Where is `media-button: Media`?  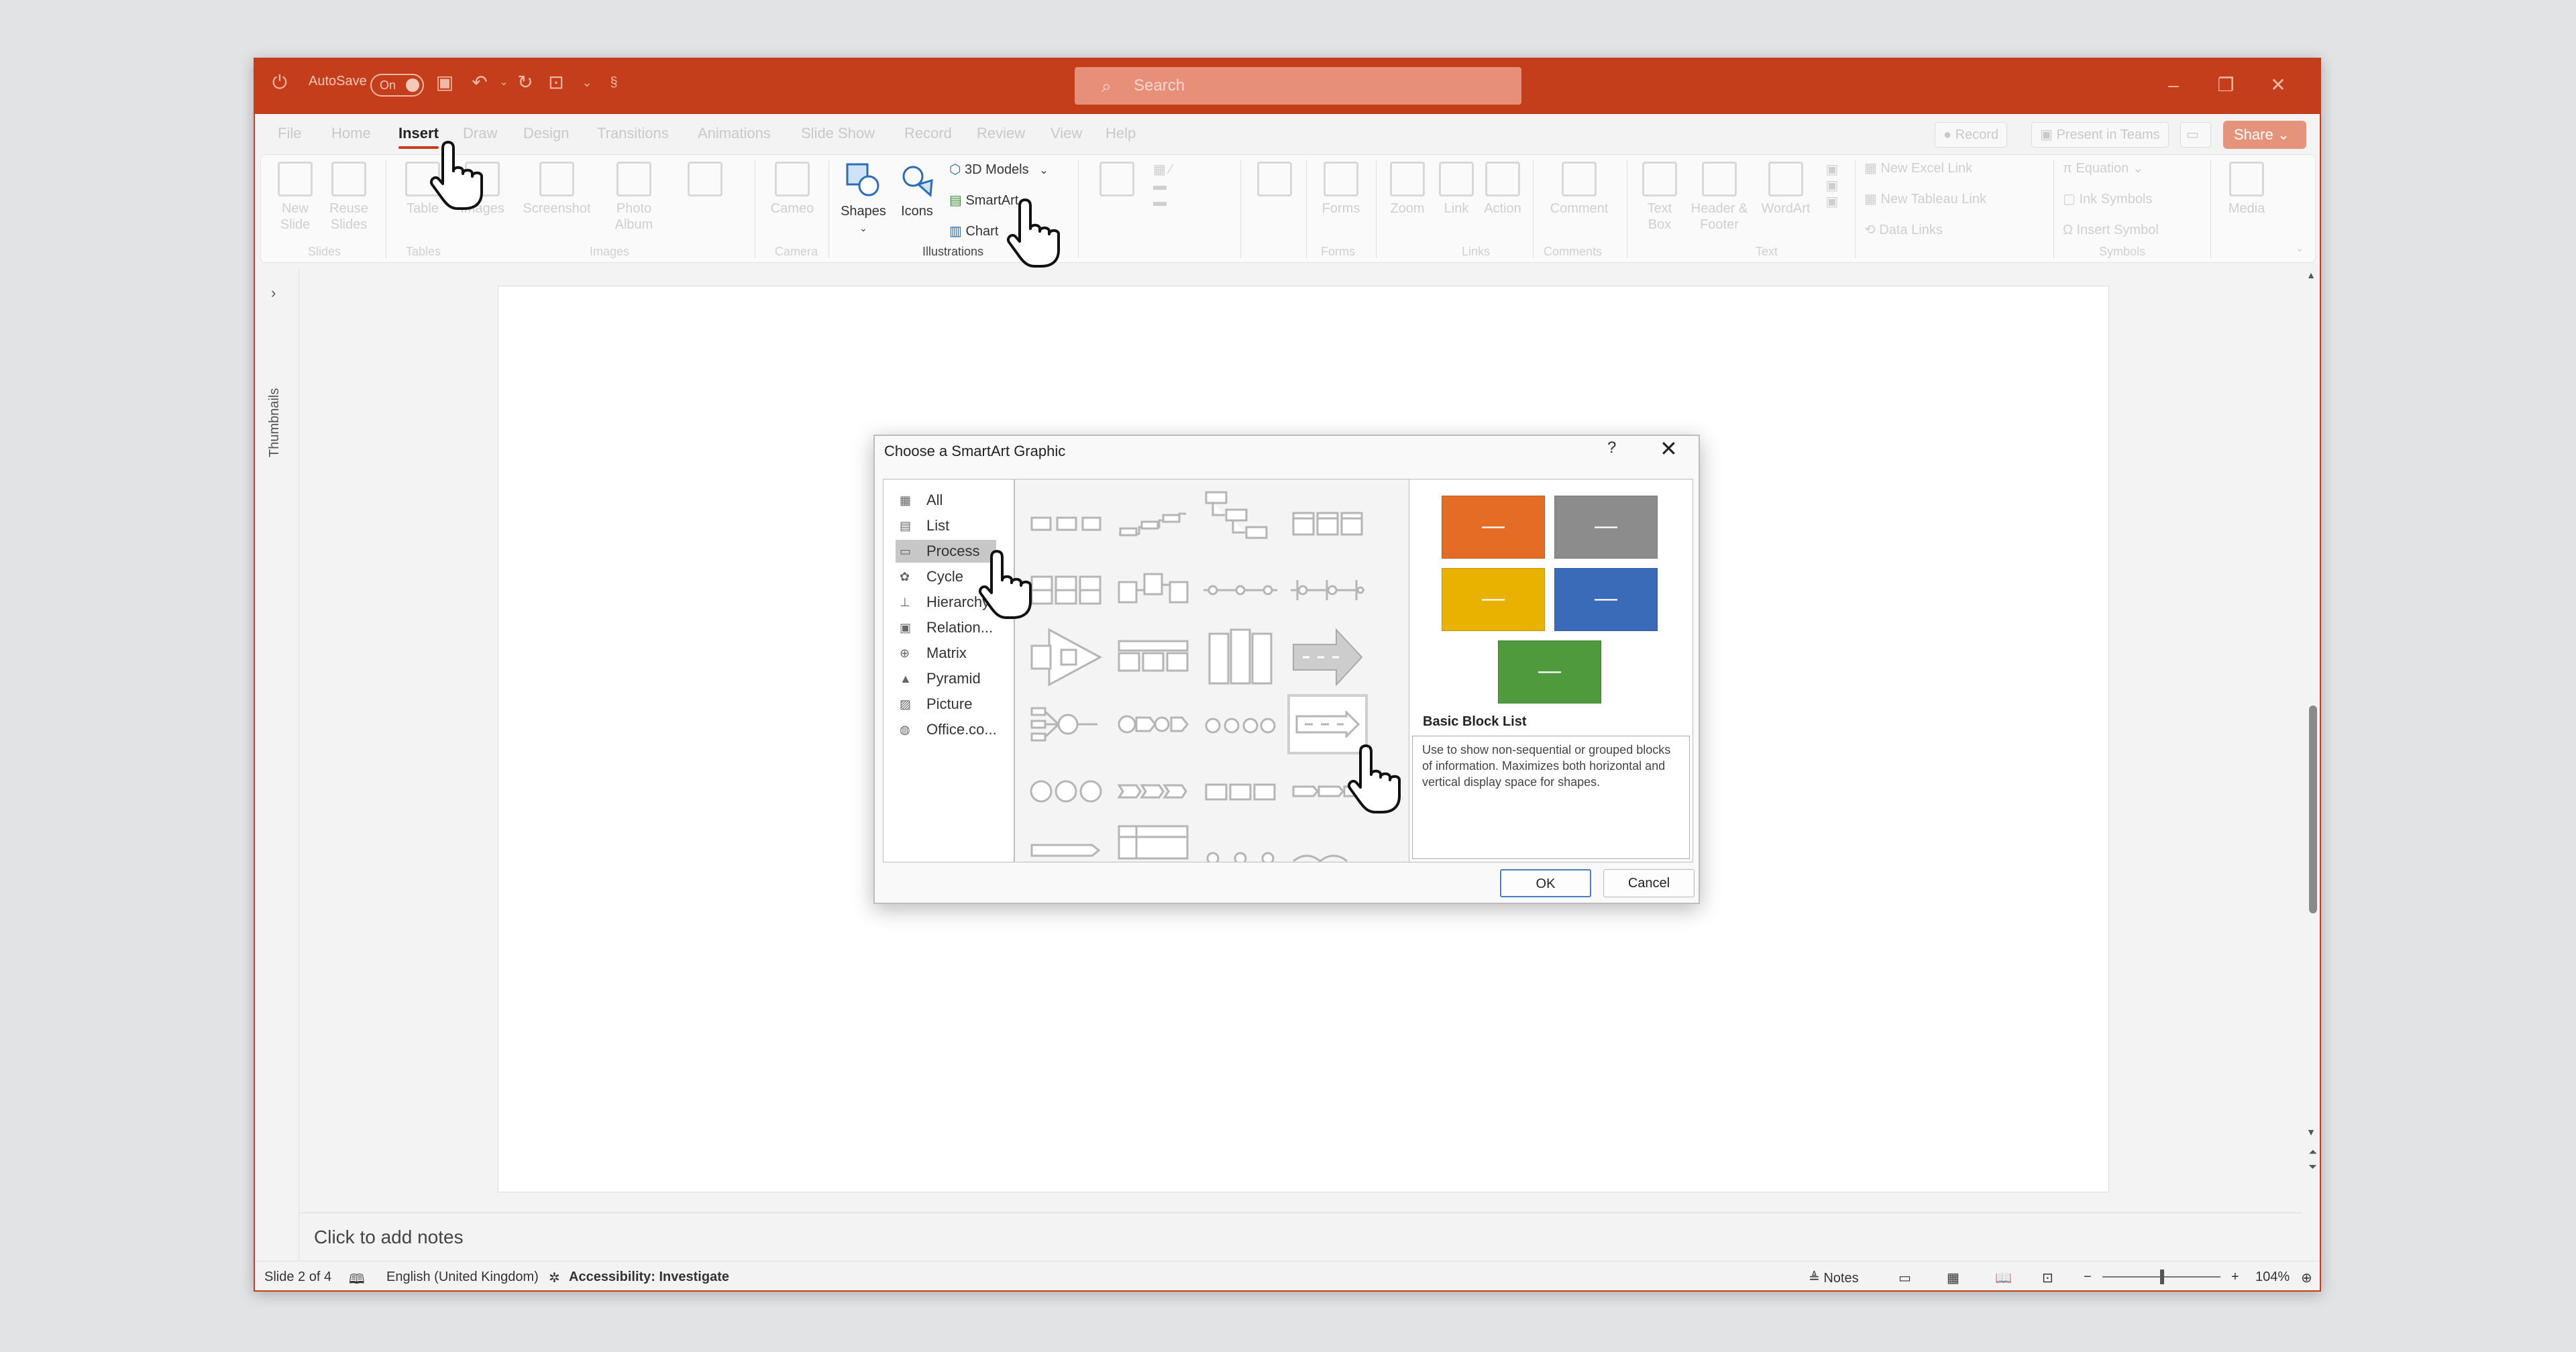
media-button: Media is located at coordinates (2246, 189).